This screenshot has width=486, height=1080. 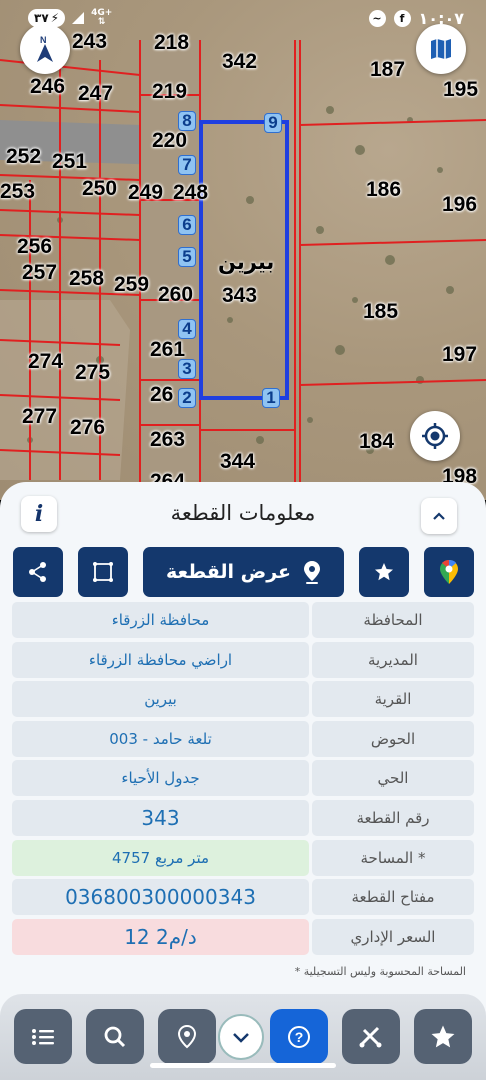 I want to click on vertex-marker: 9, so click(x=273, y=123).